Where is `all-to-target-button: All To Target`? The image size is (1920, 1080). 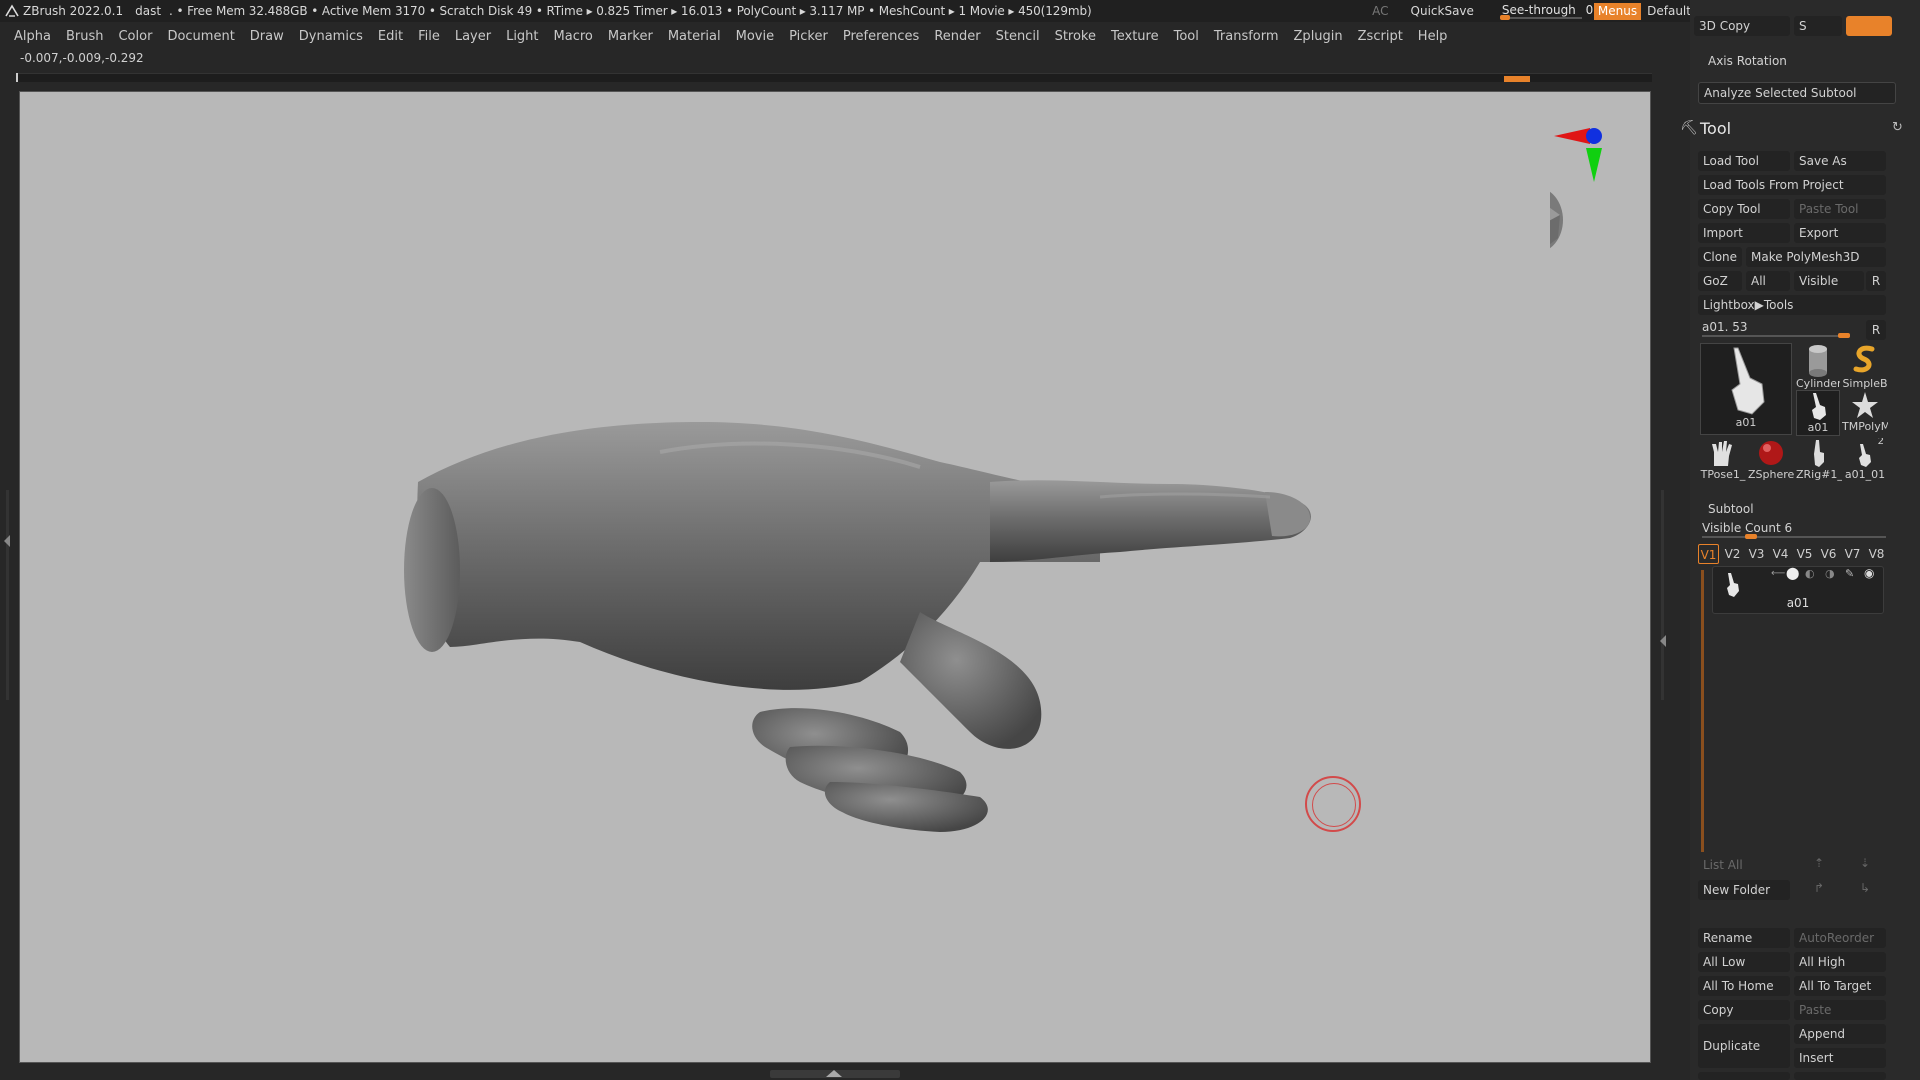 all-to-target-button: All To Target is located at coordinates (1840, 986).